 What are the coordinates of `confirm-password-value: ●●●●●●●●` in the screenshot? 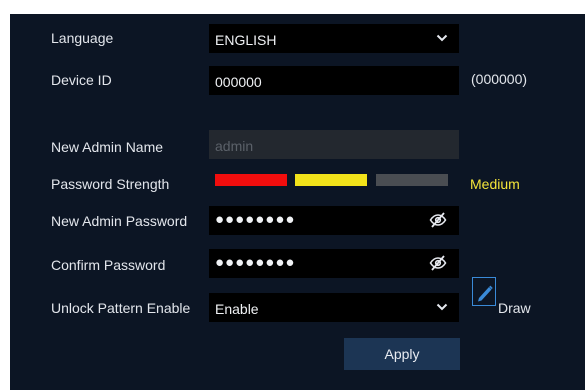 It's located at (255, 262).